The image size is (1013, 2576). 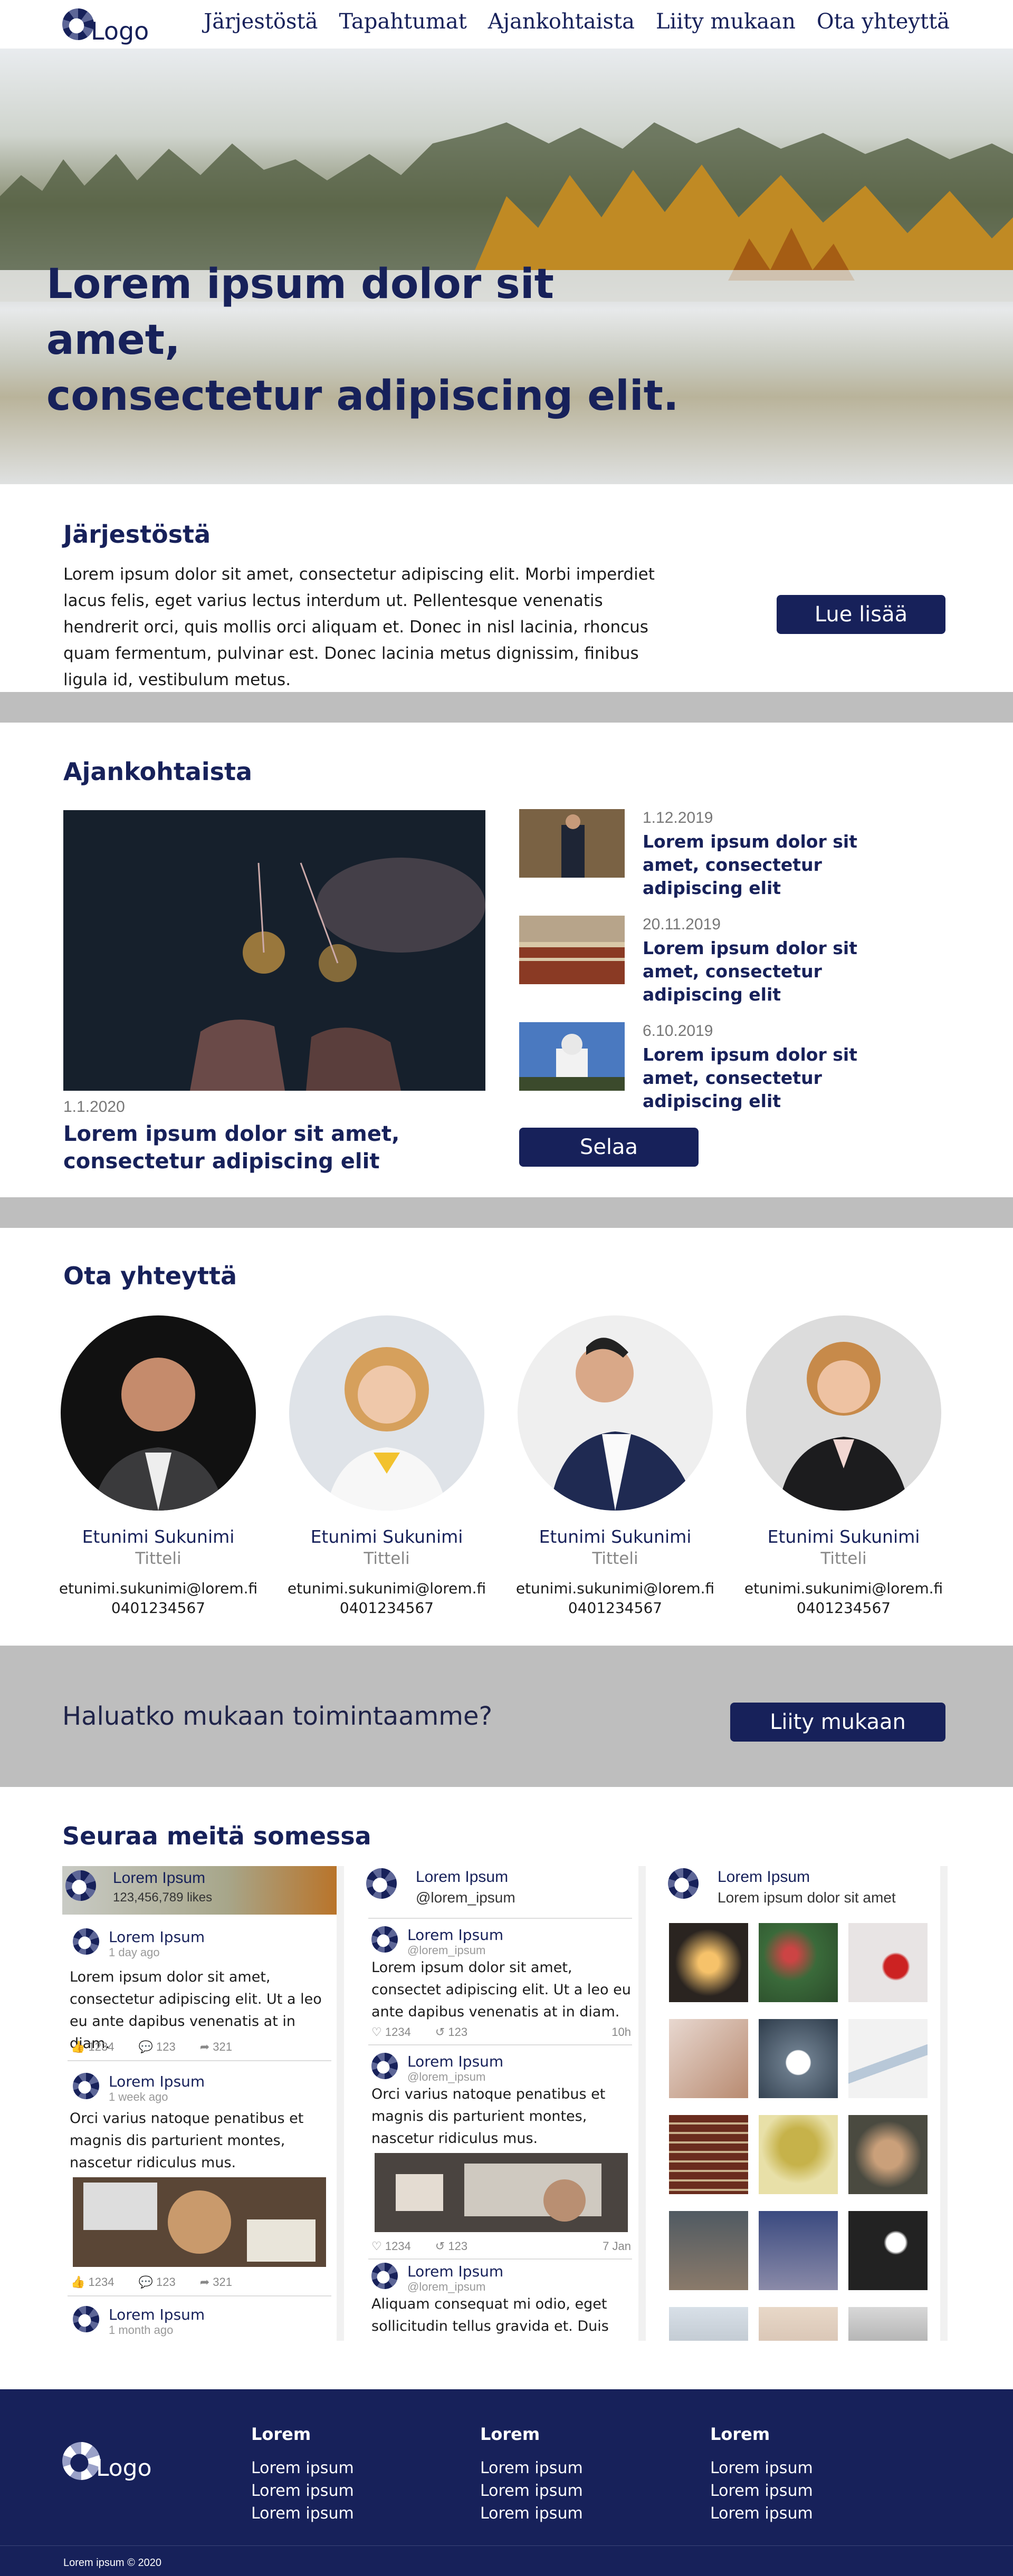 I want to click on instagram-photo-plants, so click(x=798, y=2155).